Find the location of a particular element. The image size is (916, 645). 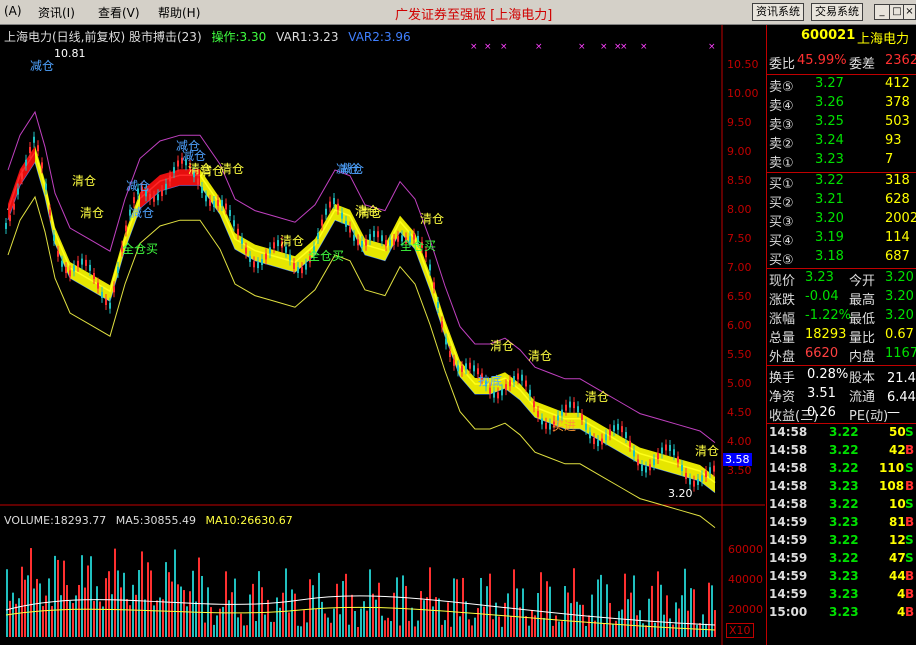

minimize-icon: _ is located at coordinates (882, 12).